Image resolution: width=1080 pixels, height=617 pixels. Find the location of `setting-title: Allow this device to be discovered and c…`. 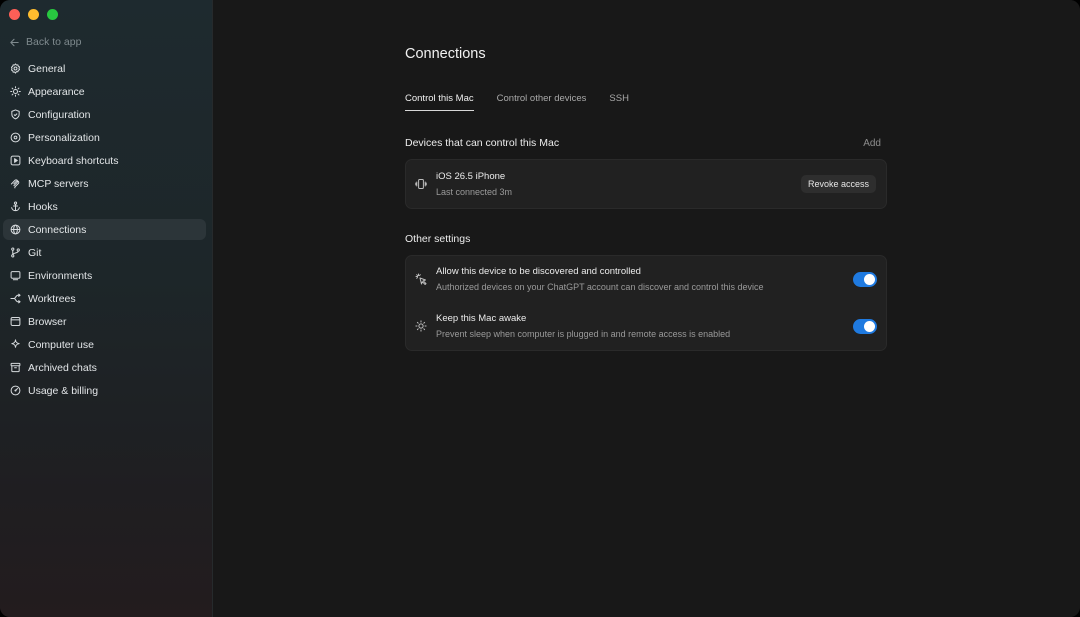

setting-title: Allow this device to be discovered and c… is located at coordinates (538, 271).